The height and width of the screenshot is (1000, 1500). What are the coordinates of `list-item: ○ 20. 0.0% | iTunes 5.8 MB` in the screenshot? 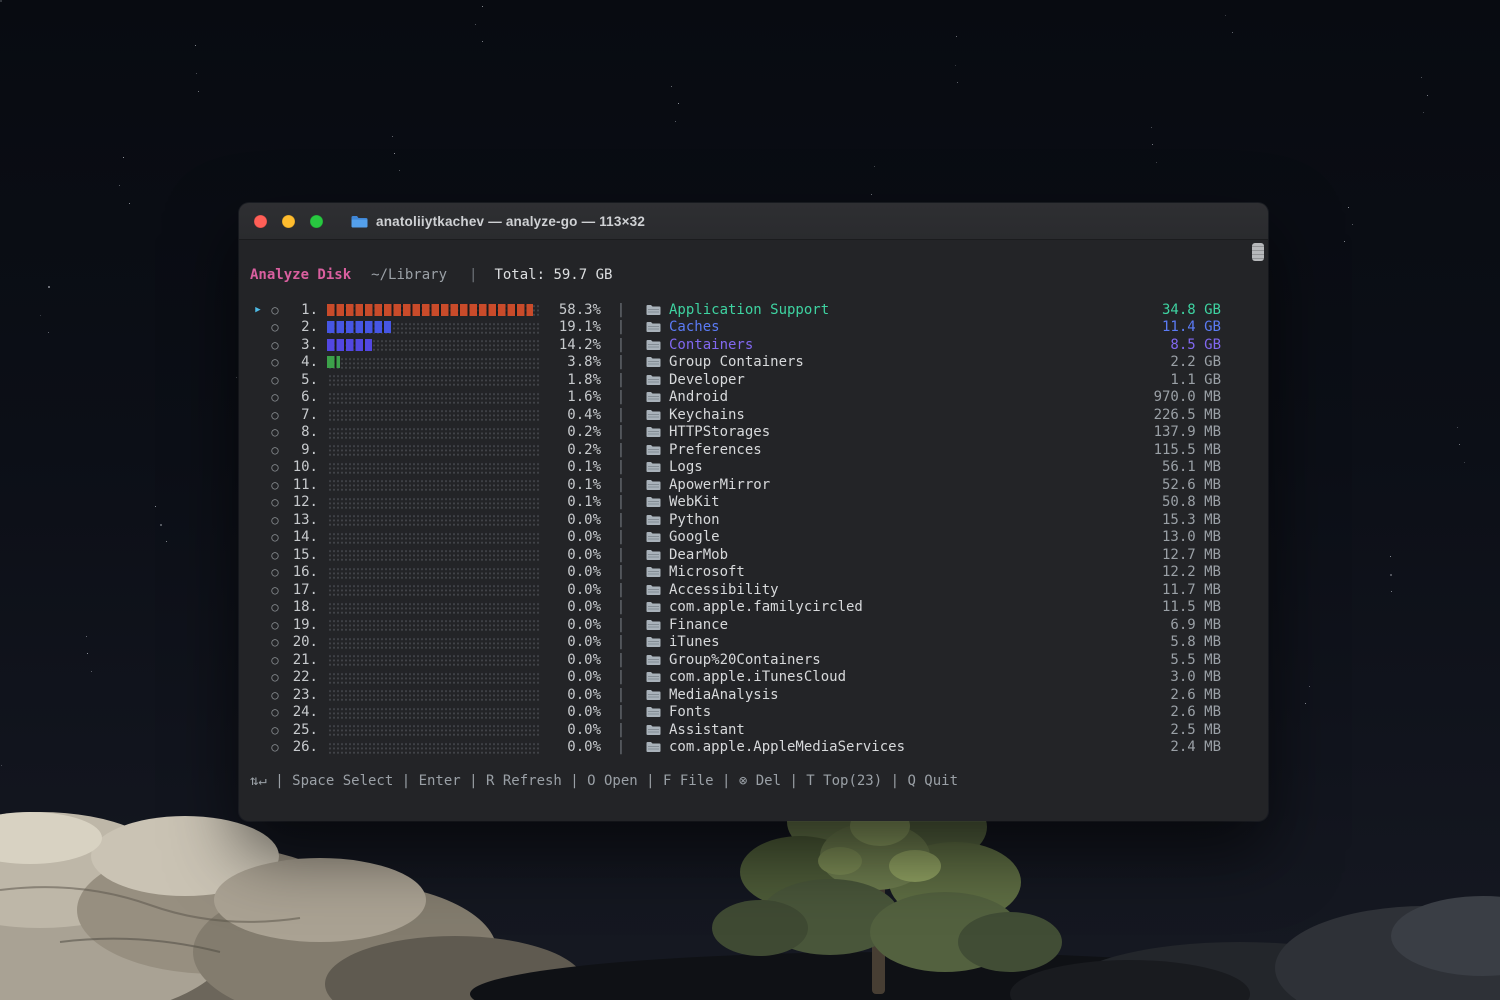 It's located at (759, 643).